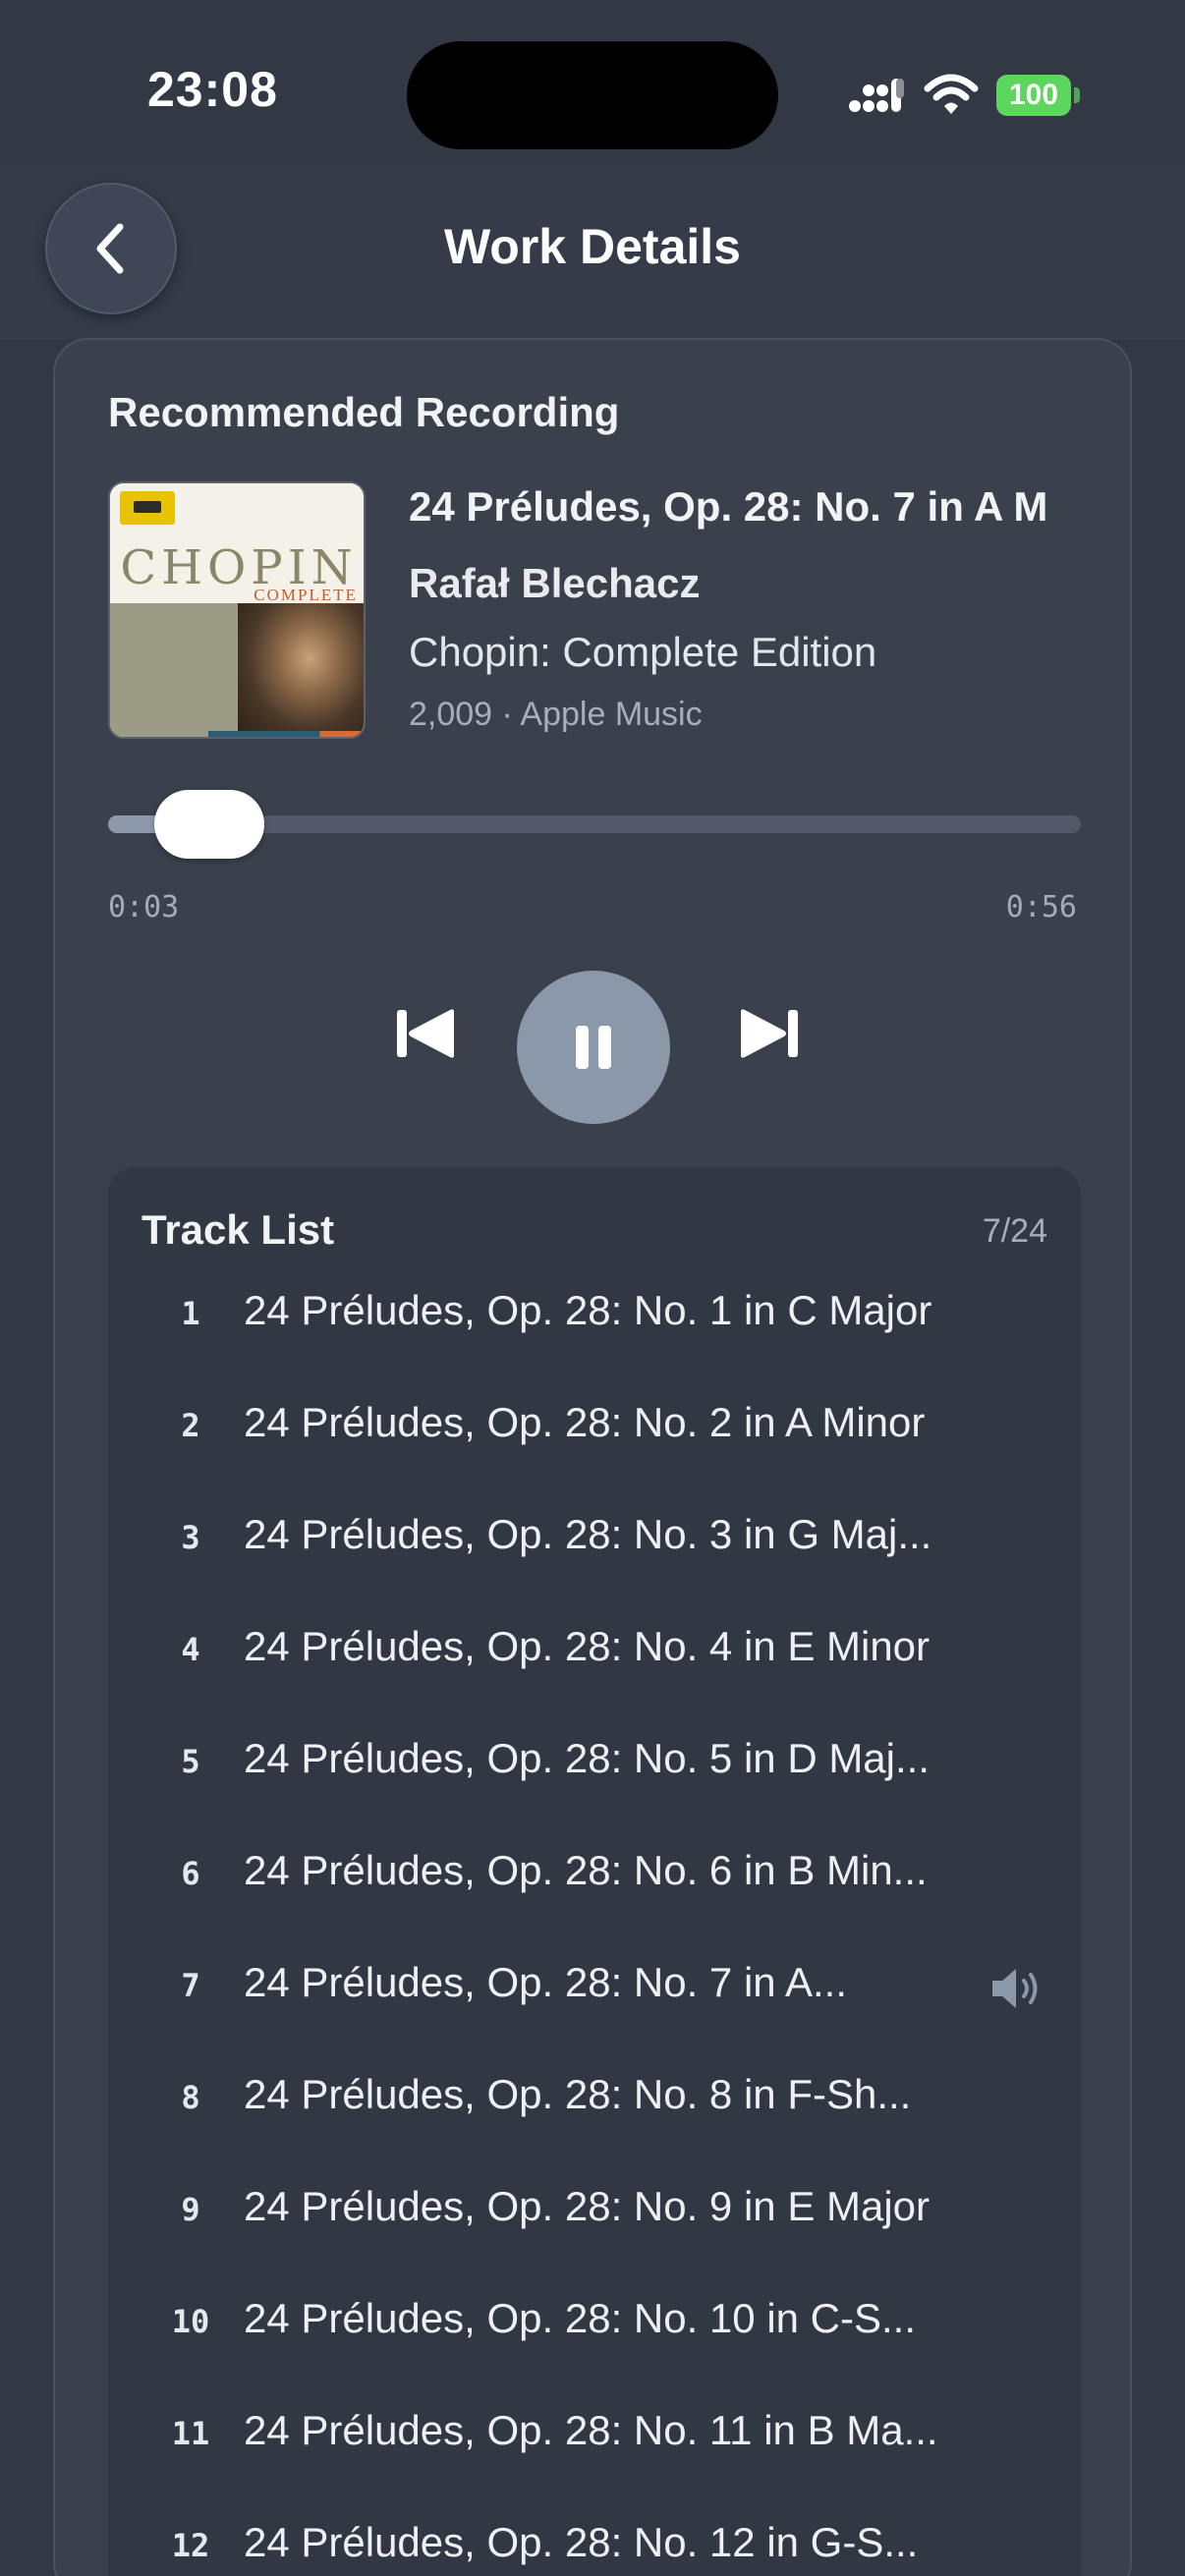 The image size is (1185, 2576). What do you see at coordinates (728, 506) in the screenshot?
I see `now-playing-title: 24 Préludes, Op. 28: No. 7 in A M` at bounding box center [728, 506].